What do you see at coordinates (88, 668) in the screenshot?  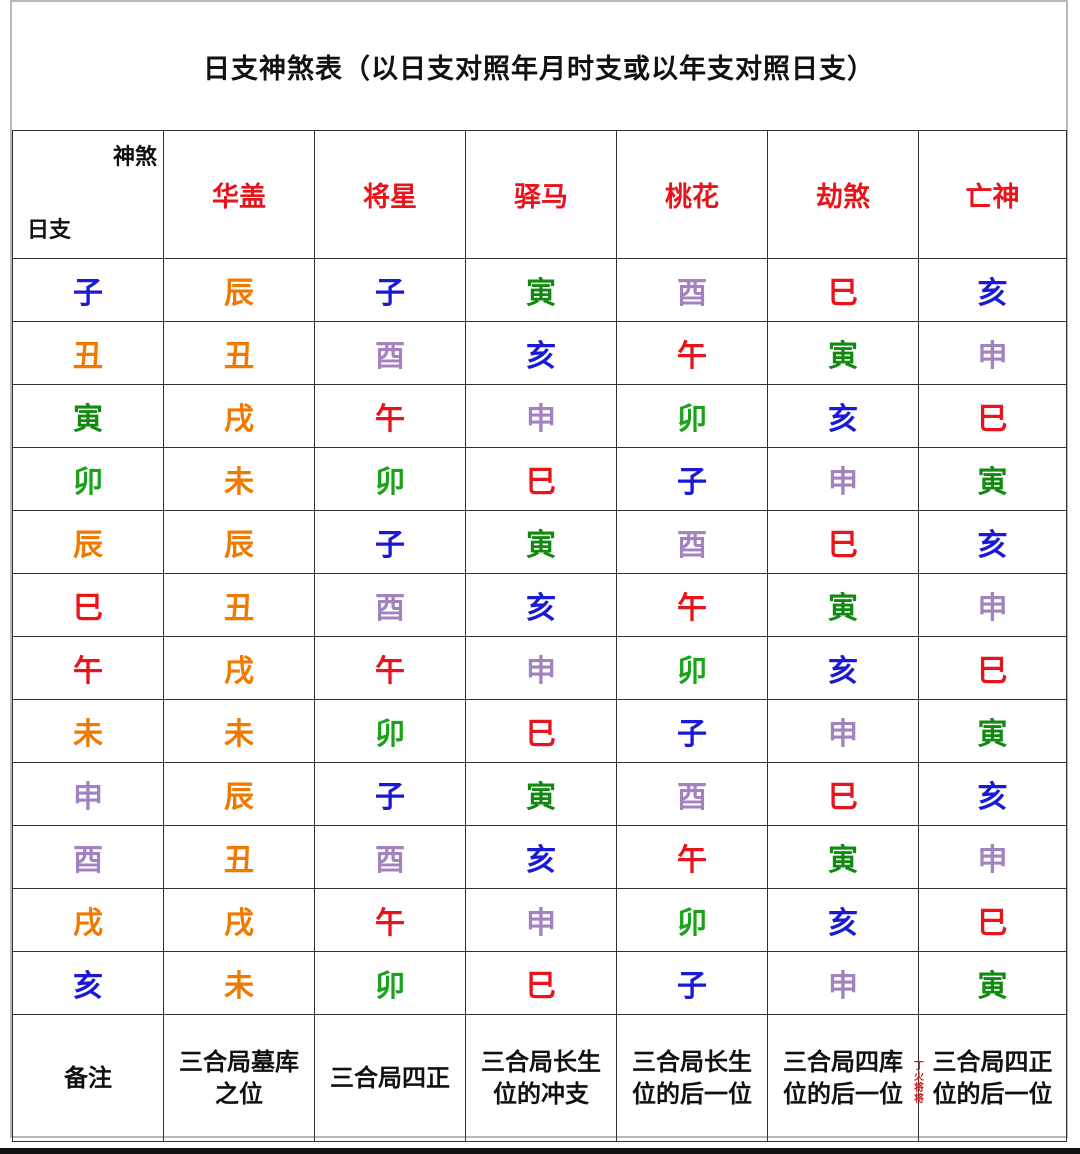 I see `day-branch-cell: 午` at bounding box center [88, 668].